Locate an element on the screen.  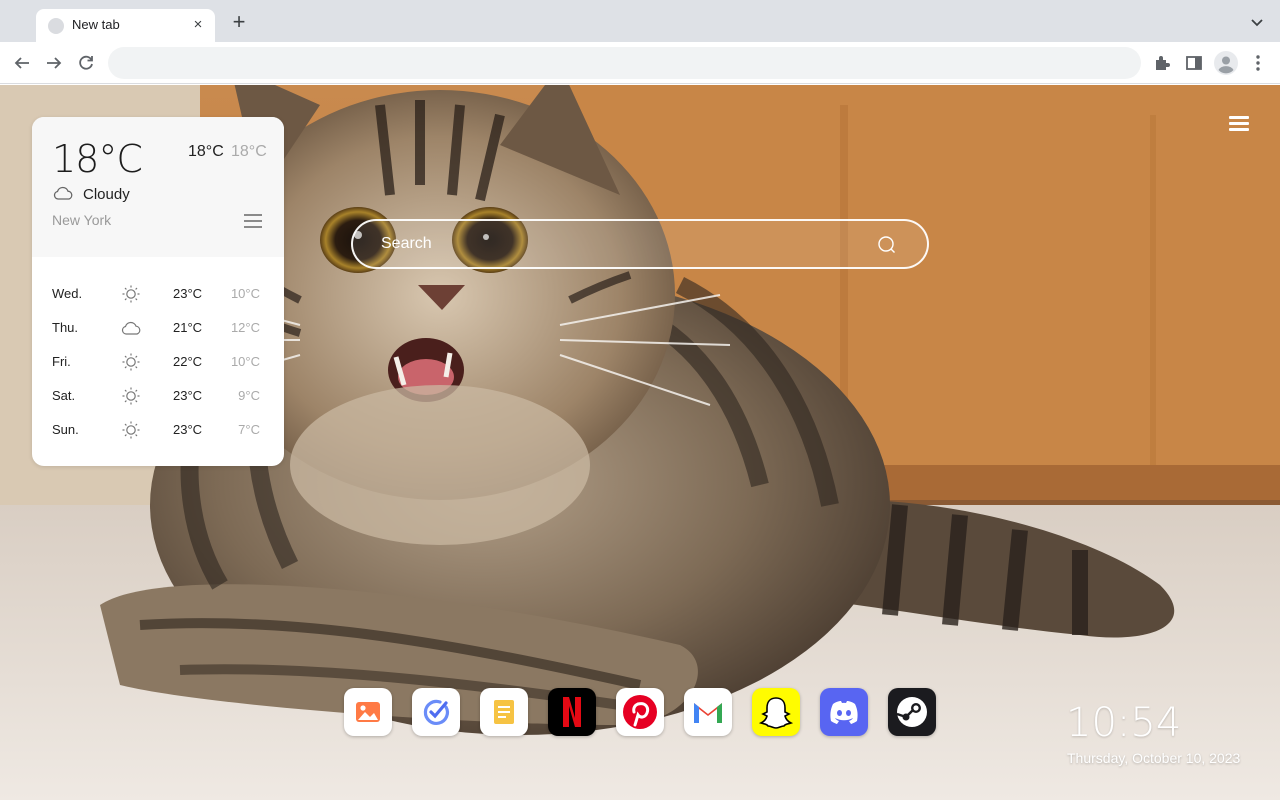
forecast-low: 7°C is located at coordinates (249, 429).